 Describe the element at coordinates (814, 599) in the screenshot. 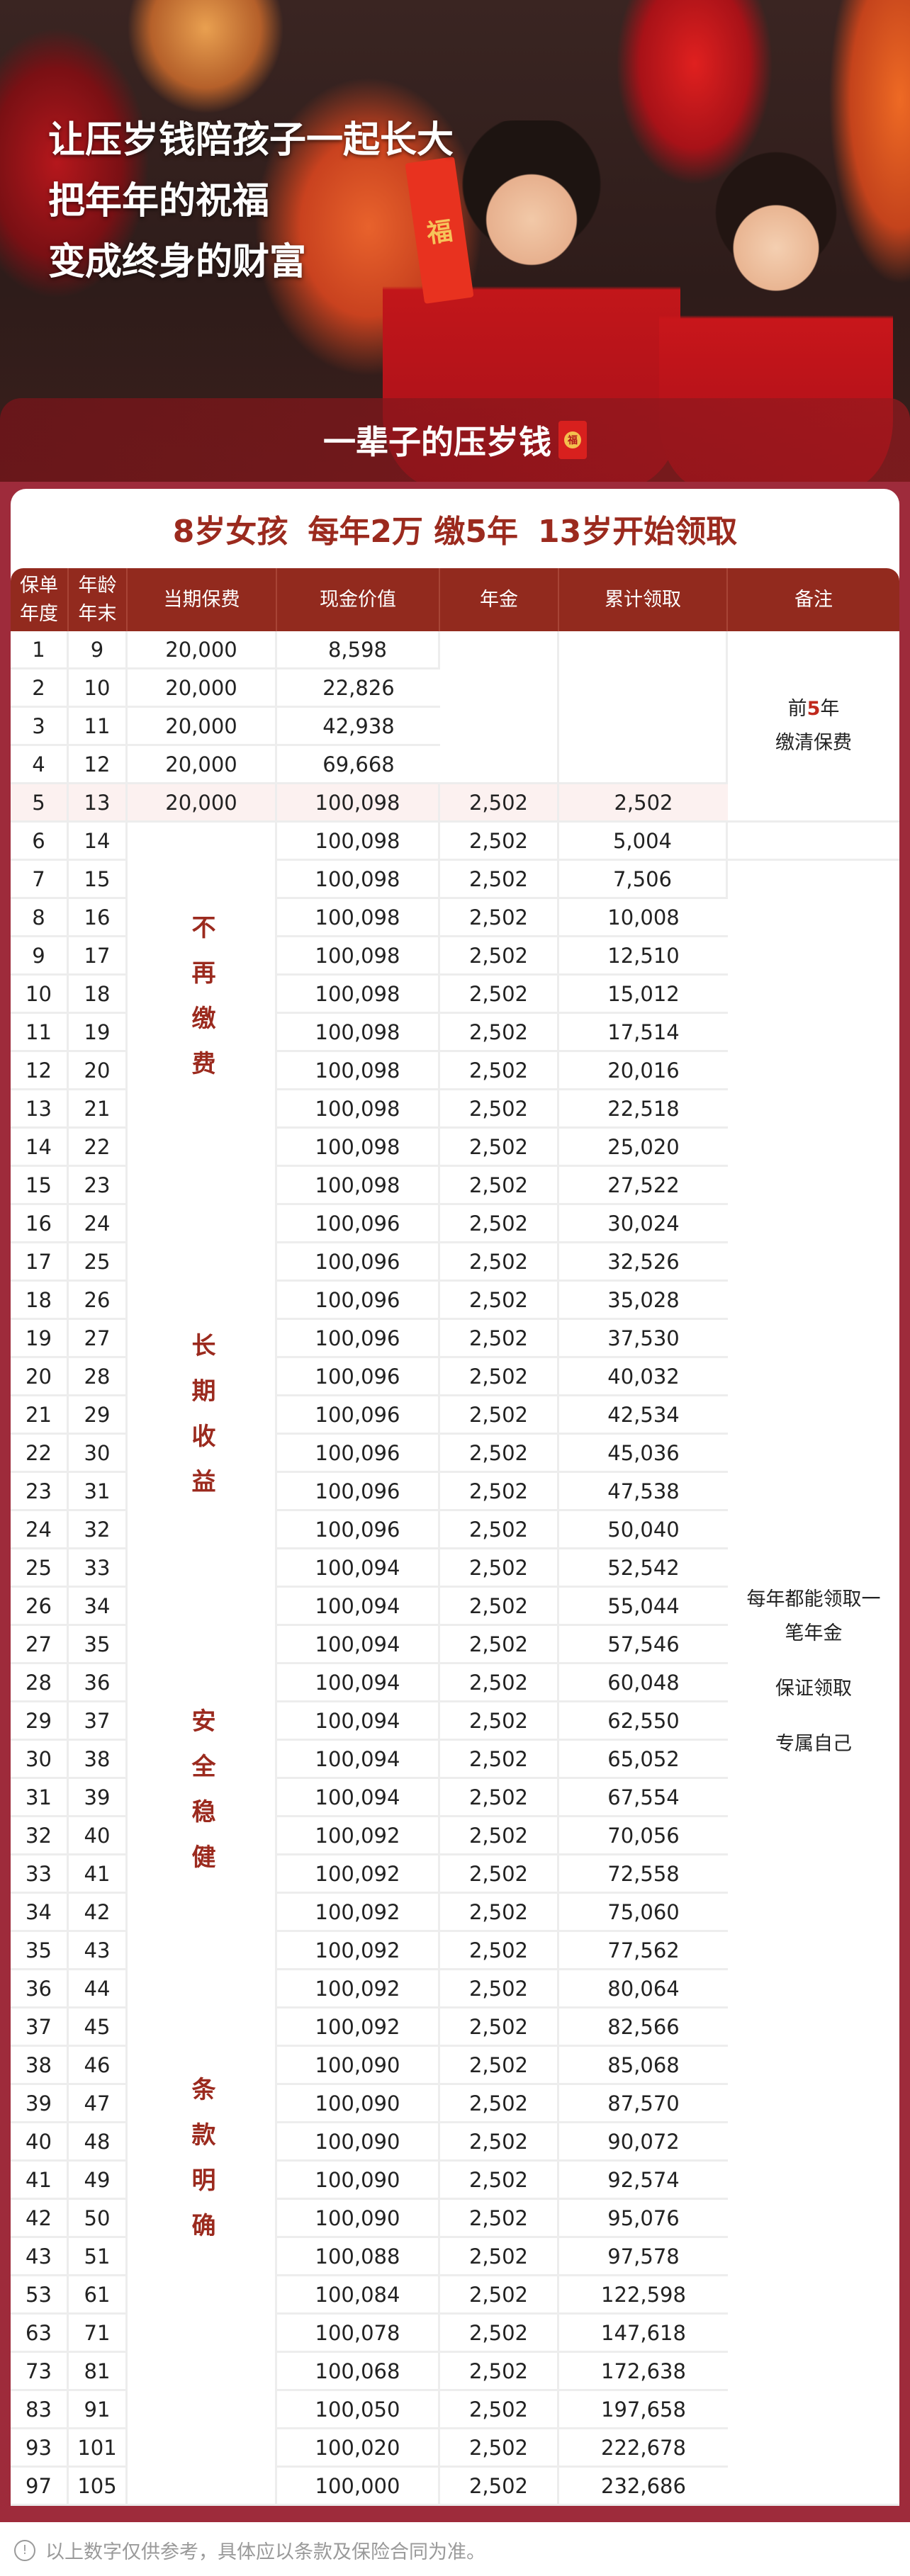

I see `header-label: 备注` at that location.